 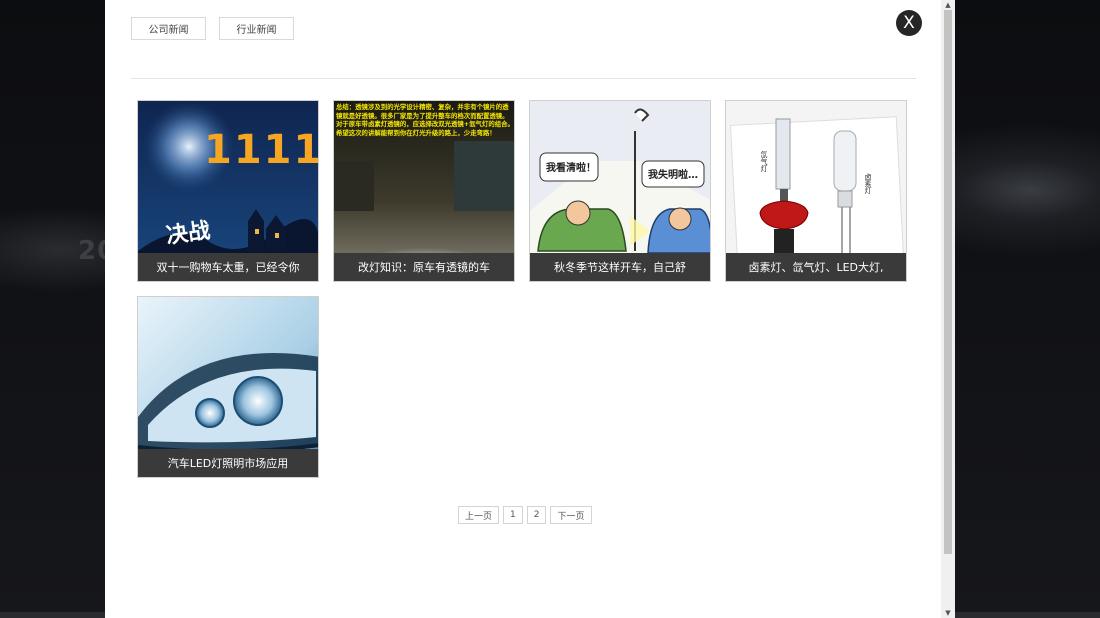 What do you see at coordinates (256, 28) in the screenshot?
I see `tab-industry-news: 行业新闻` at bounding box center [256, 28].